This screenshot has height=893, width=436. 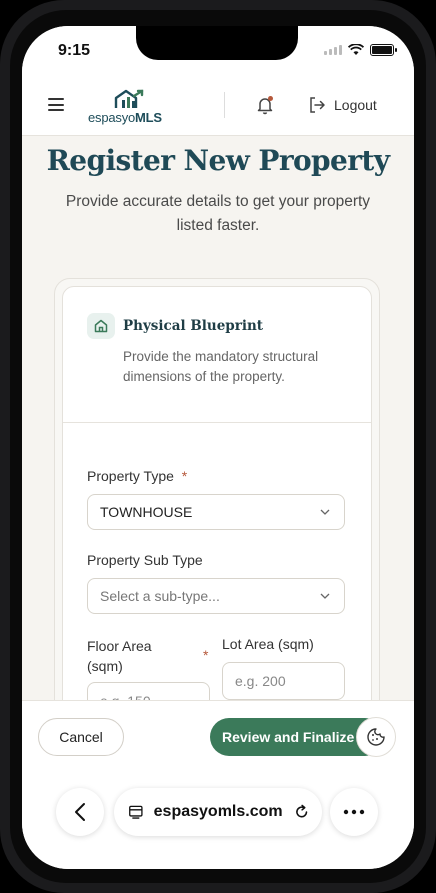 I want to click on section-title: Physical Blueprint, so click(x=193, y=326).